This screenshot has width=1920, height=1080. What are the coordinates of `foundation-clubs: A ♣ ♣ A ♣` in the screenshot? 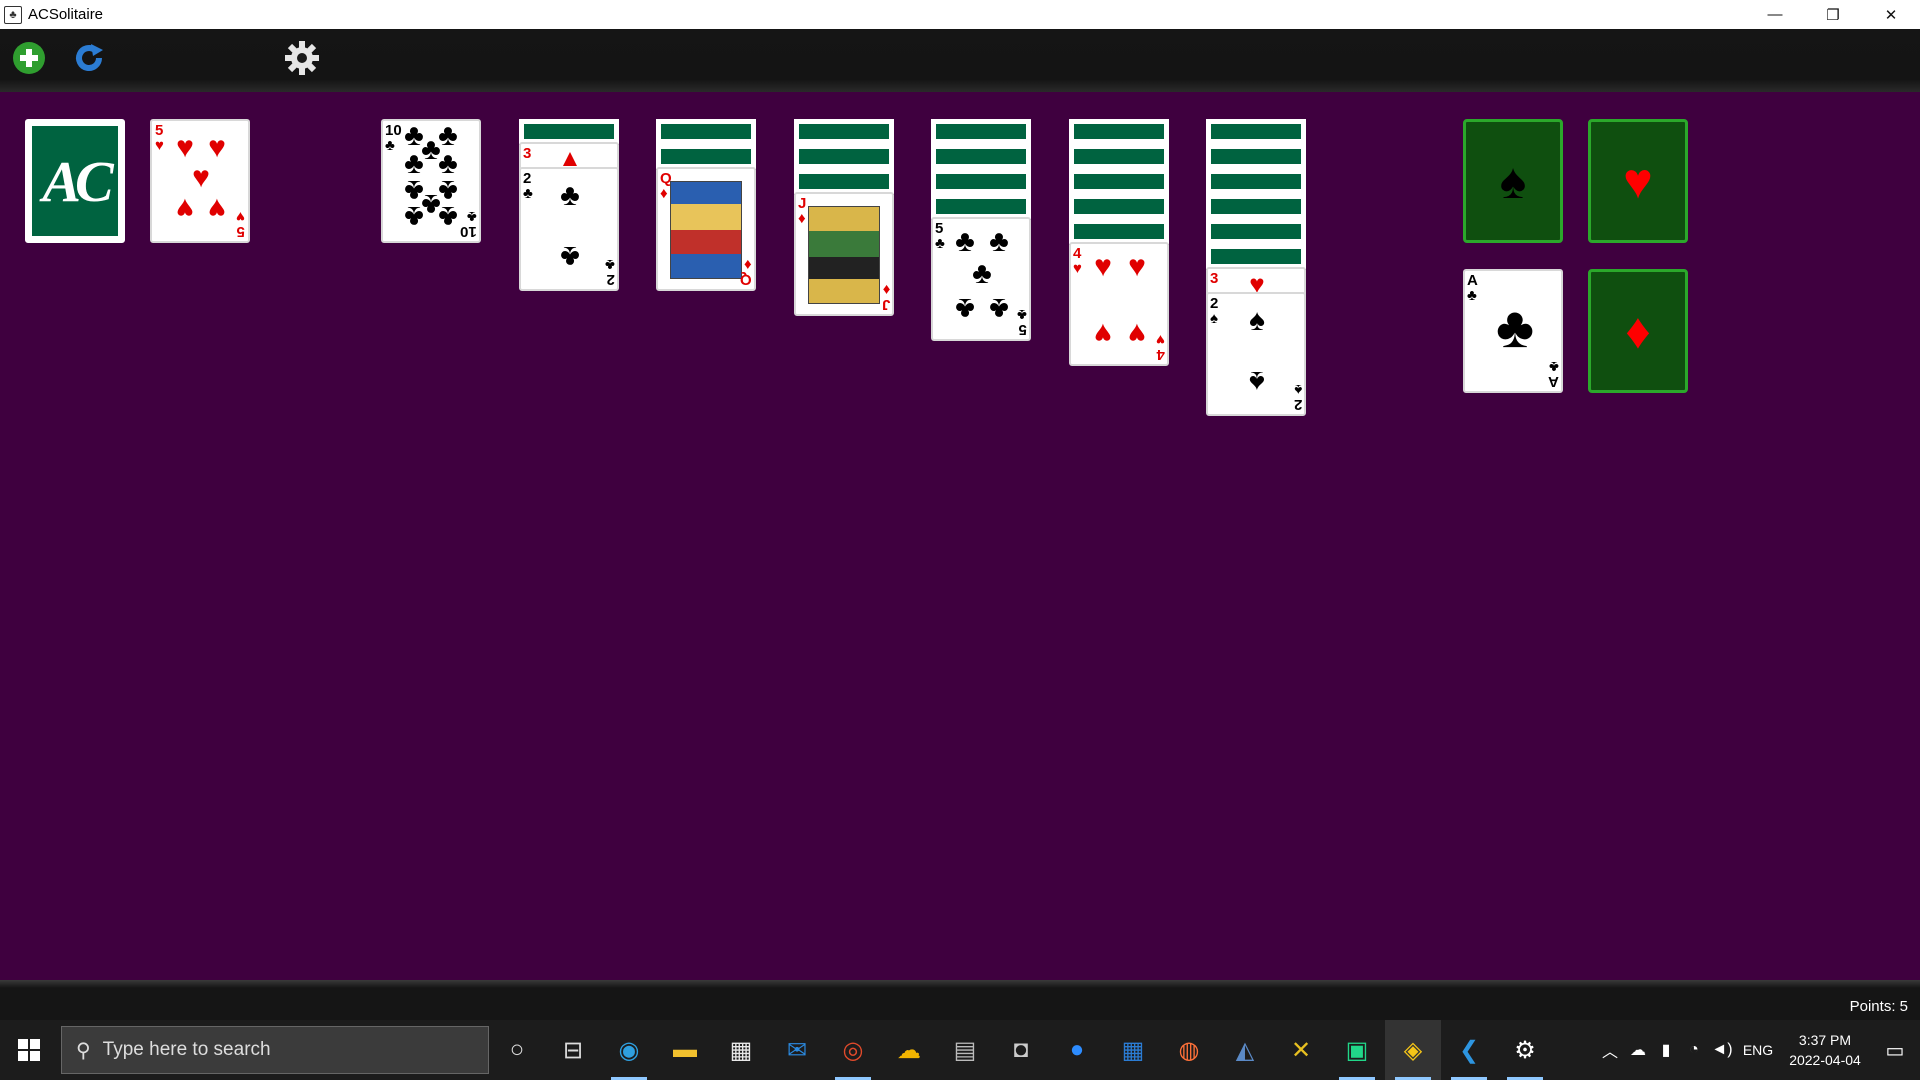 It's located at (1513, 331).